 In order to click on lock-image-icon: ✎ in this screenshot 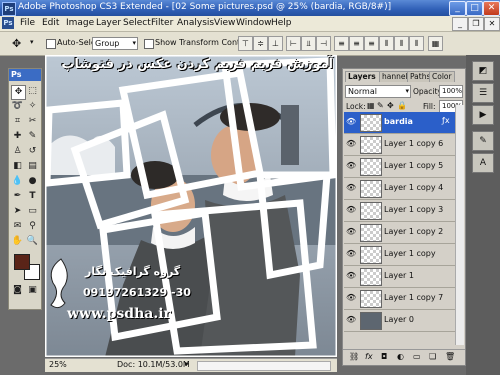, I will do `click(380, 105)`.